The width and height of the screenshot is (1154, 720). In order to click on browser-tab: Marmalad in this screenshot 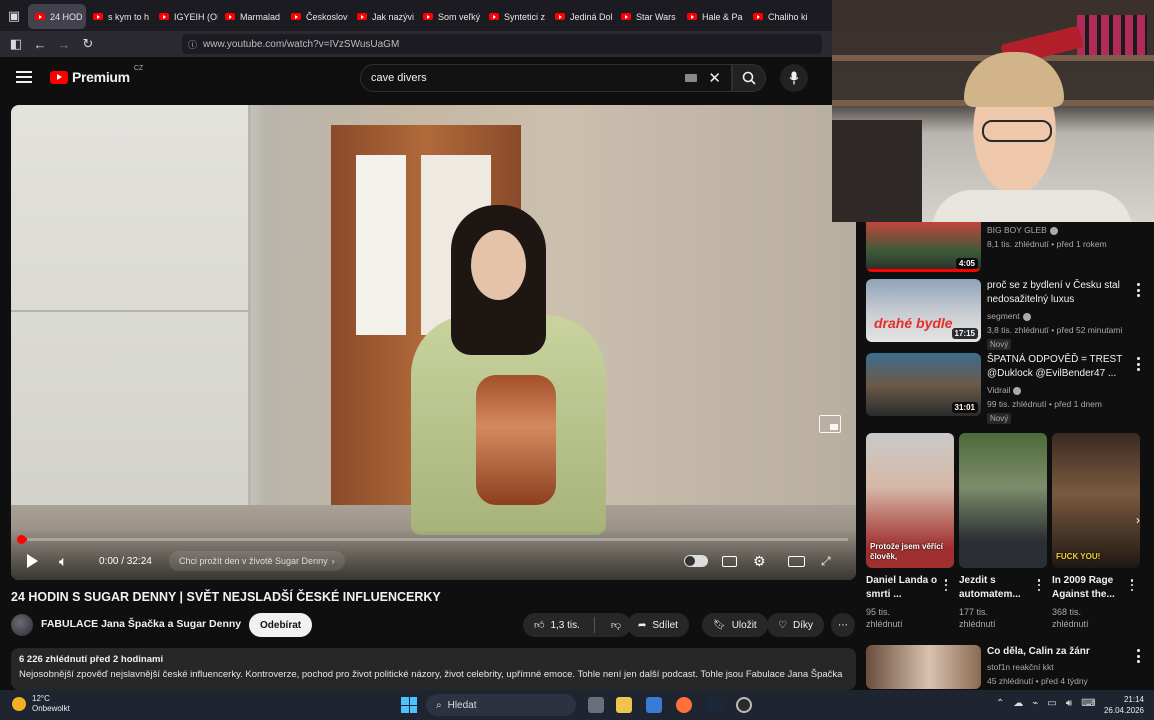, I will do `click(251, 16)`.